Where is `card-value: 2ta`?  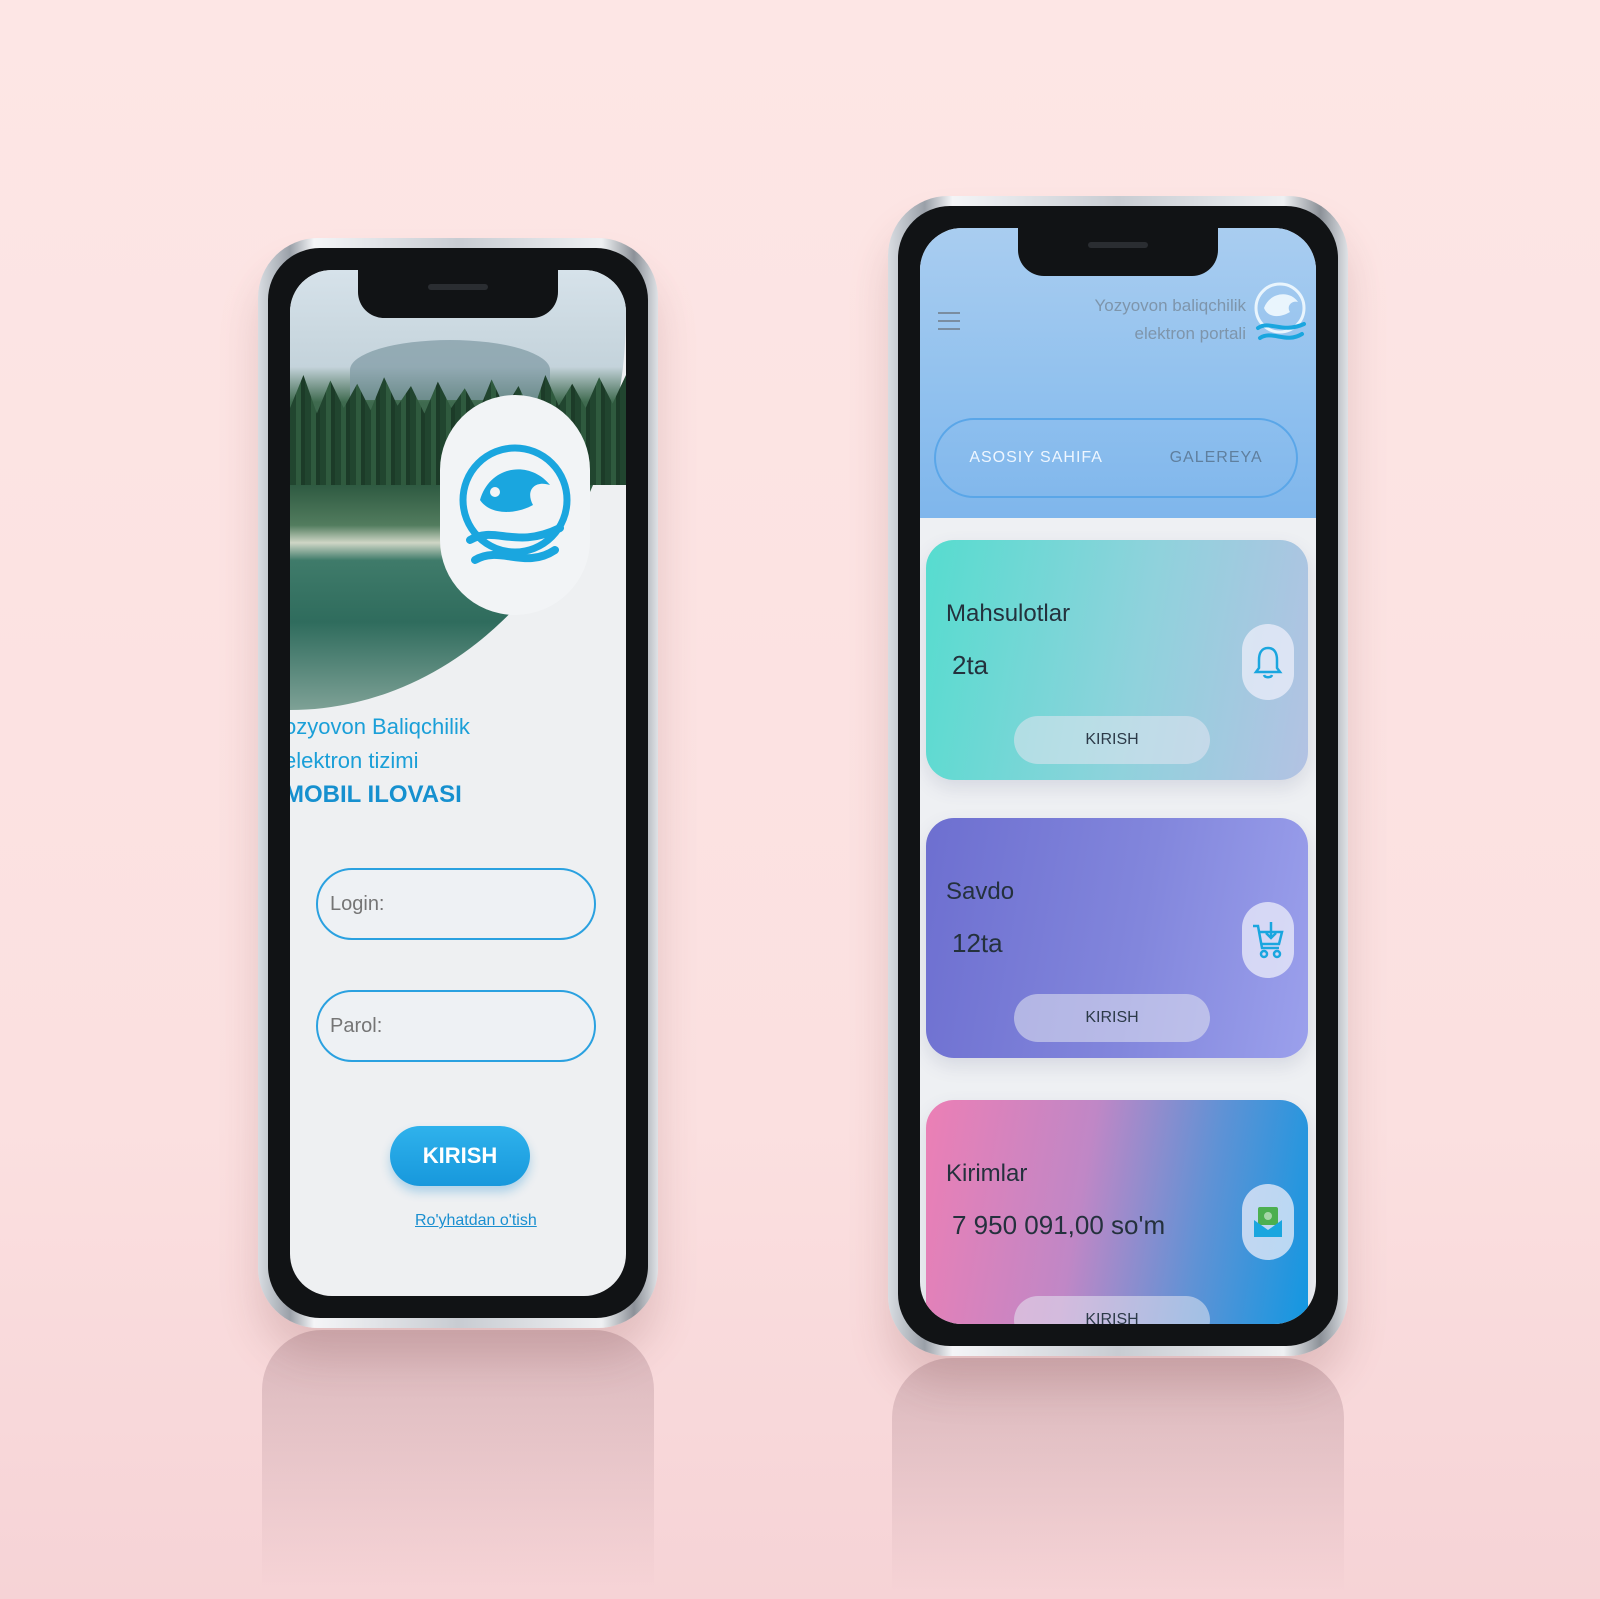 card-value: 2ta is located at coordinates (970, 665).